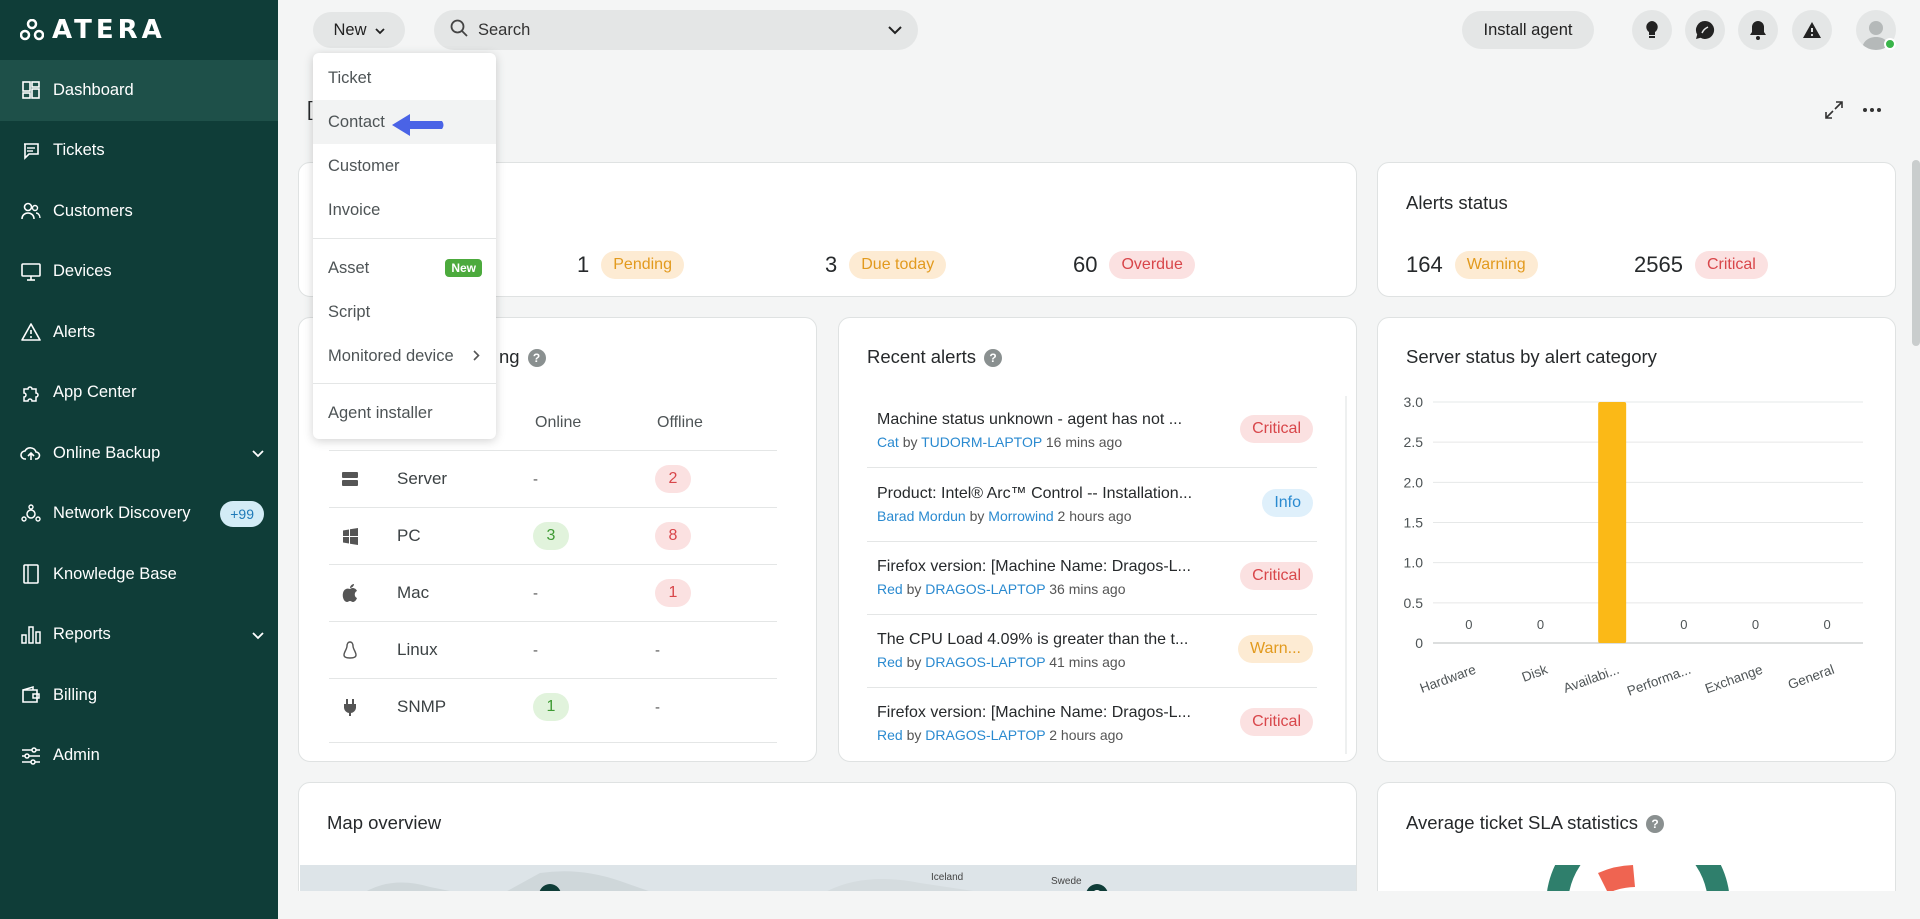  I want to click on warning-icon, so click(1812, 30).